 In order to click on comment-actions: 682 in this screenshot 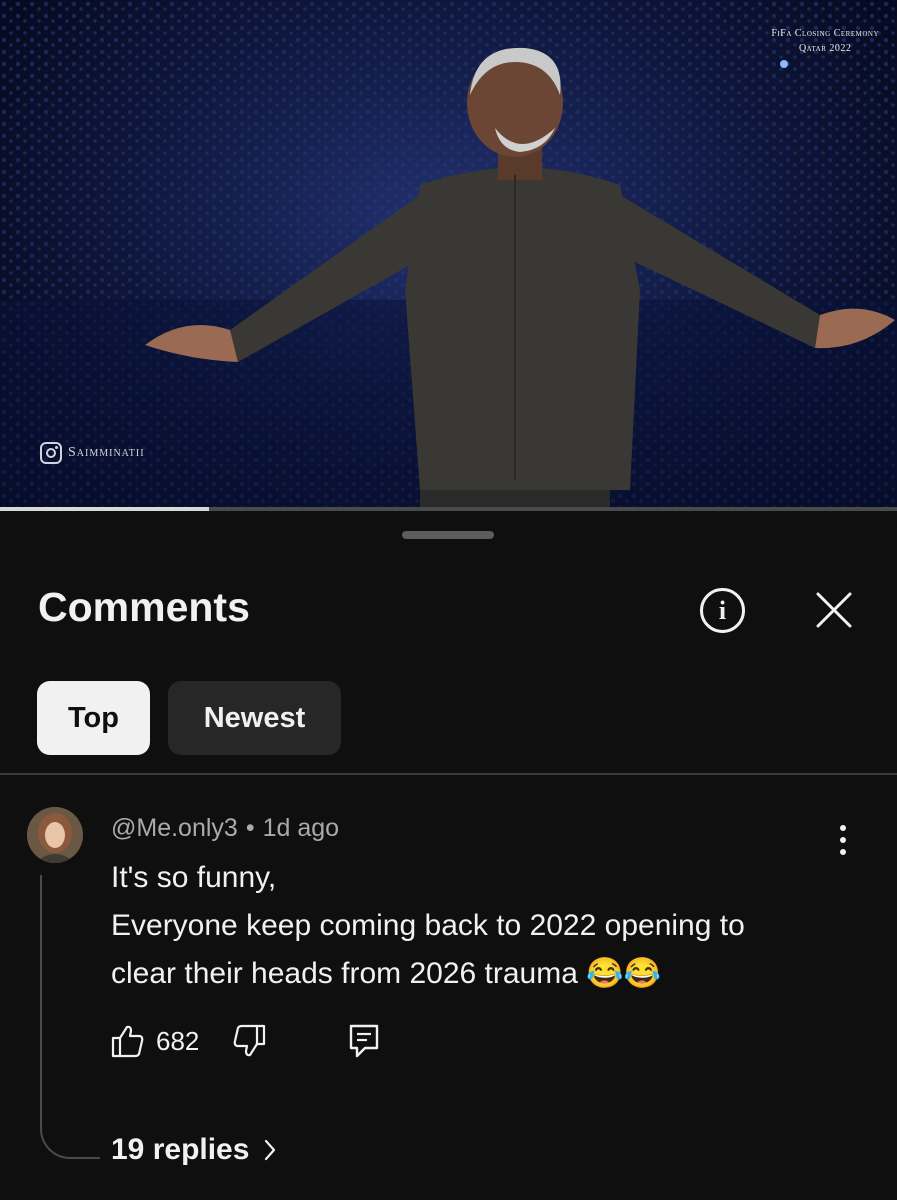, I will do `click(245, 1041)`.